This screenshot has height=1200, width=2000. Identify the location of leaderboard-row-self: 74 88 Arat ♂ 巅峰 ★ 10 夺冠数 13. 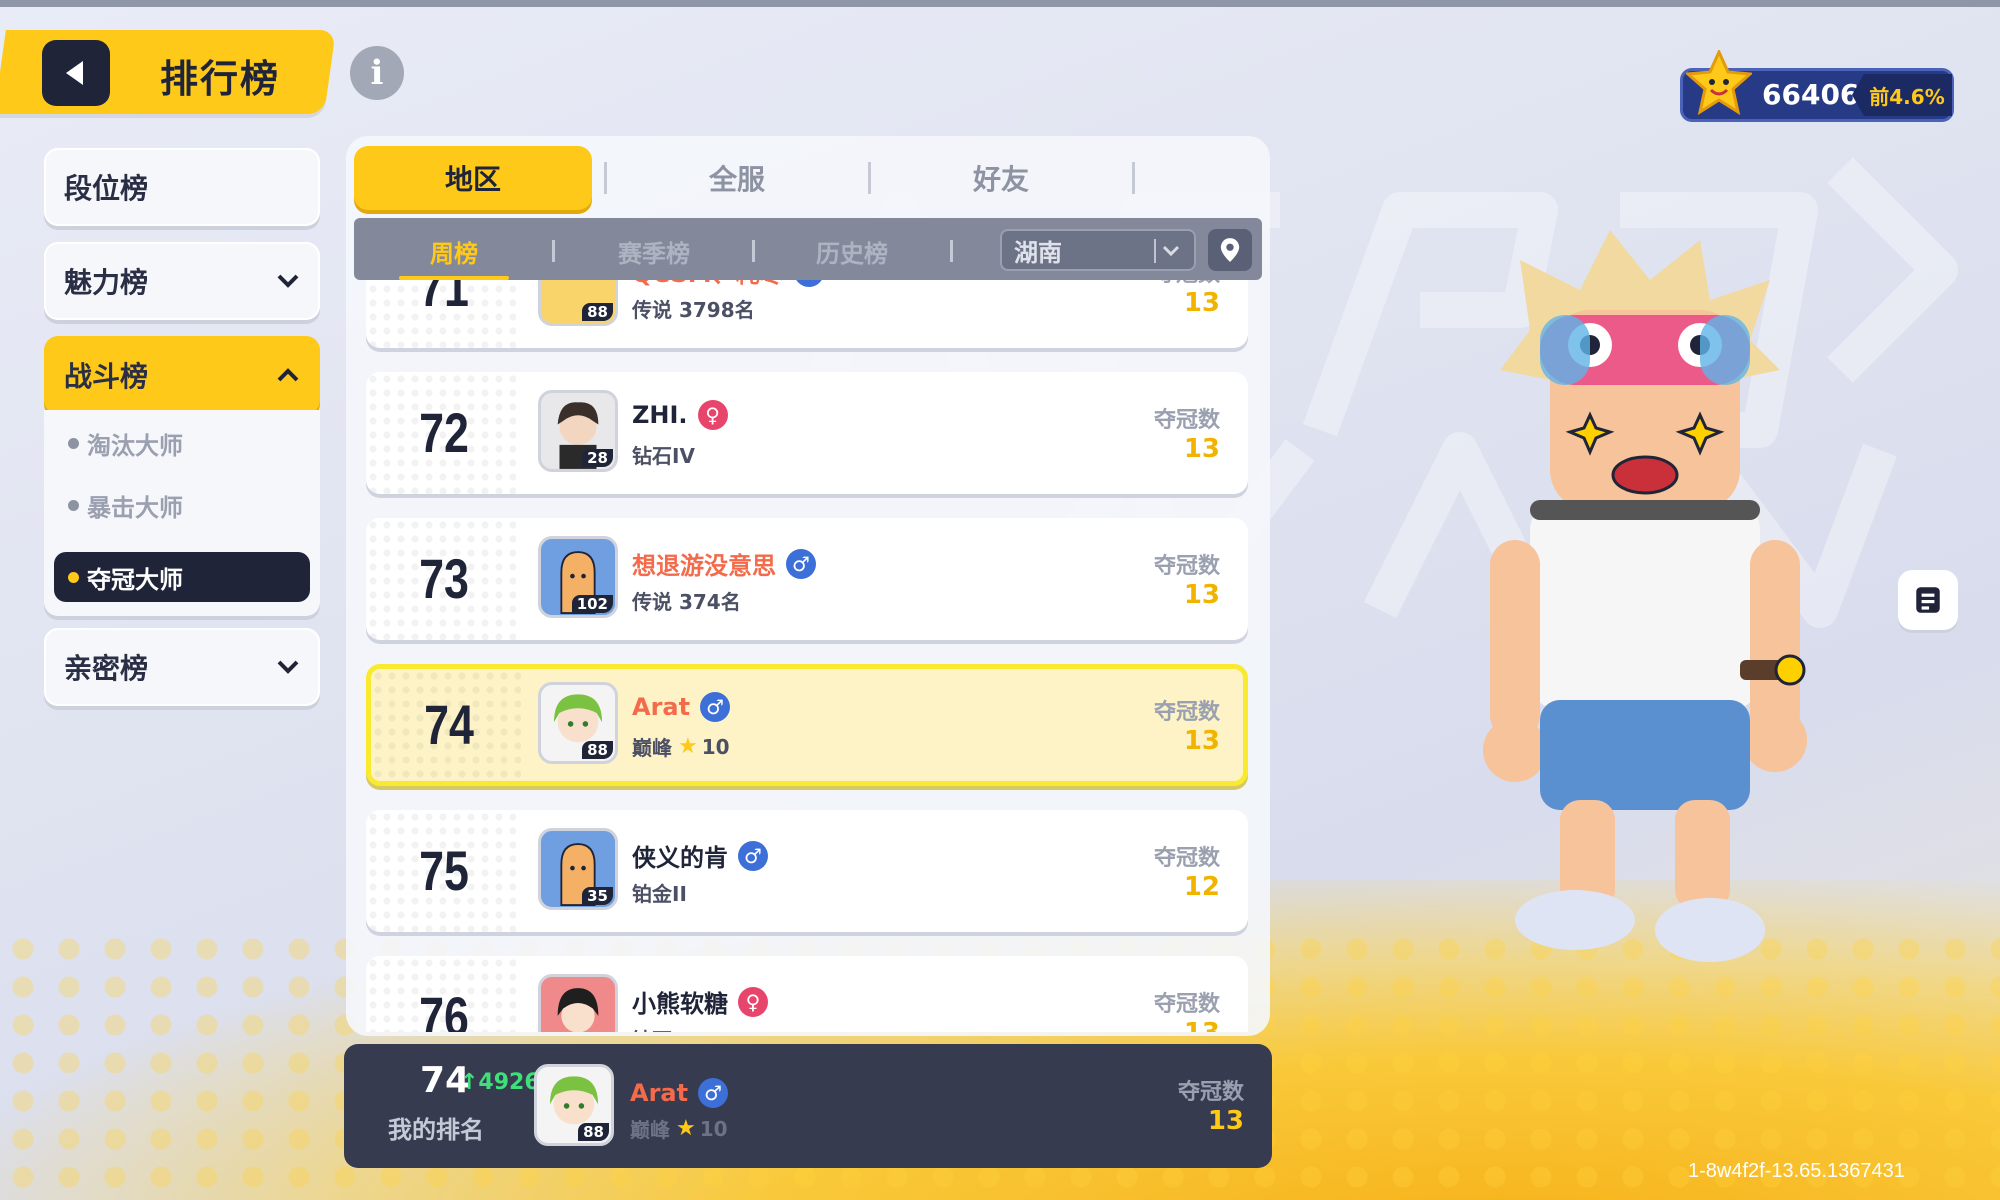
(807, 725).